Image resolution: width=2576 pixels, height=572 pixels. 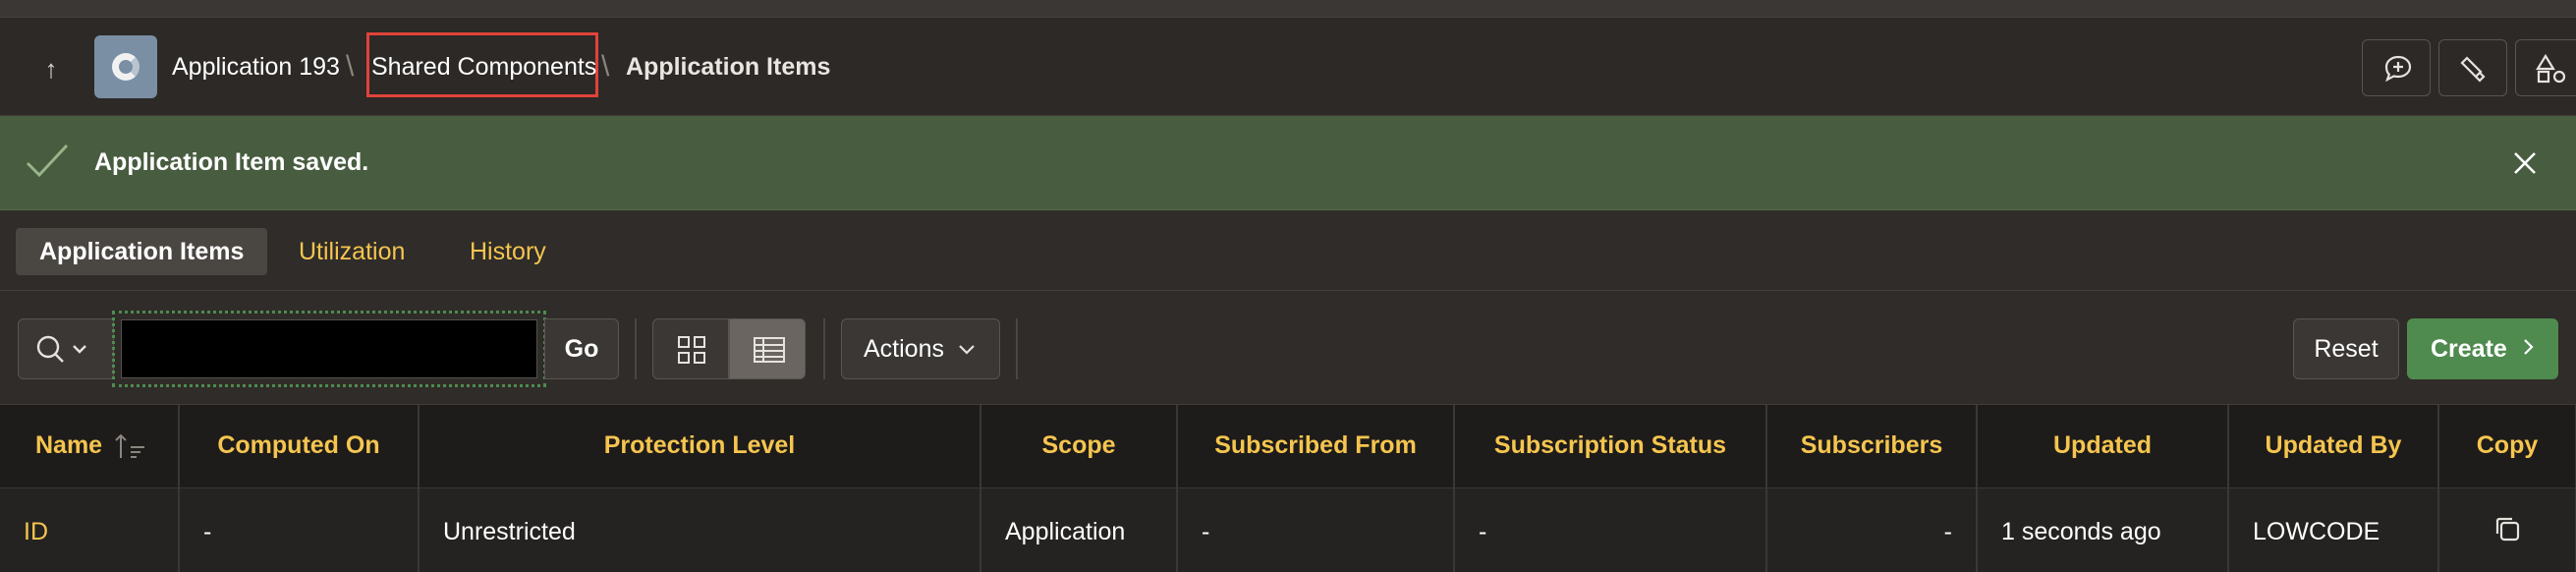 What do you see at coordinates (904, 349) in the screenshot?
I see `actions-label: Actions` at bounding box center [904, 349].